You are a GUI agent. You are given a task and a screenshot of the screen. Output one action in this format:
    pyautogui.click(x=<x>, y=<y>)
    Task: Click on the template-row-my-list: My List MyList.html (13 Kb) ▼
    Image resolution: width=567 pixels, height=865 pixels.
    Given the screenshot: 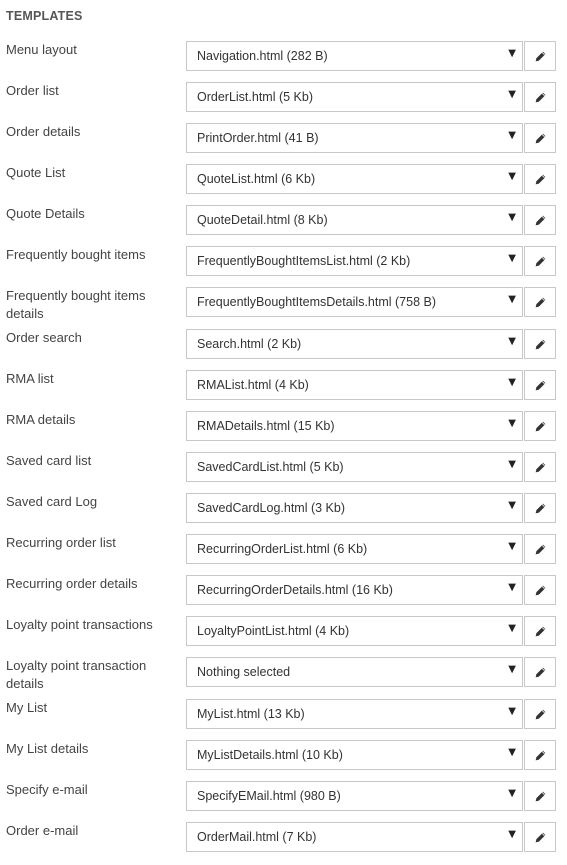 What is the action you would take?
    pyautogui.click(x=283, y=719)
    